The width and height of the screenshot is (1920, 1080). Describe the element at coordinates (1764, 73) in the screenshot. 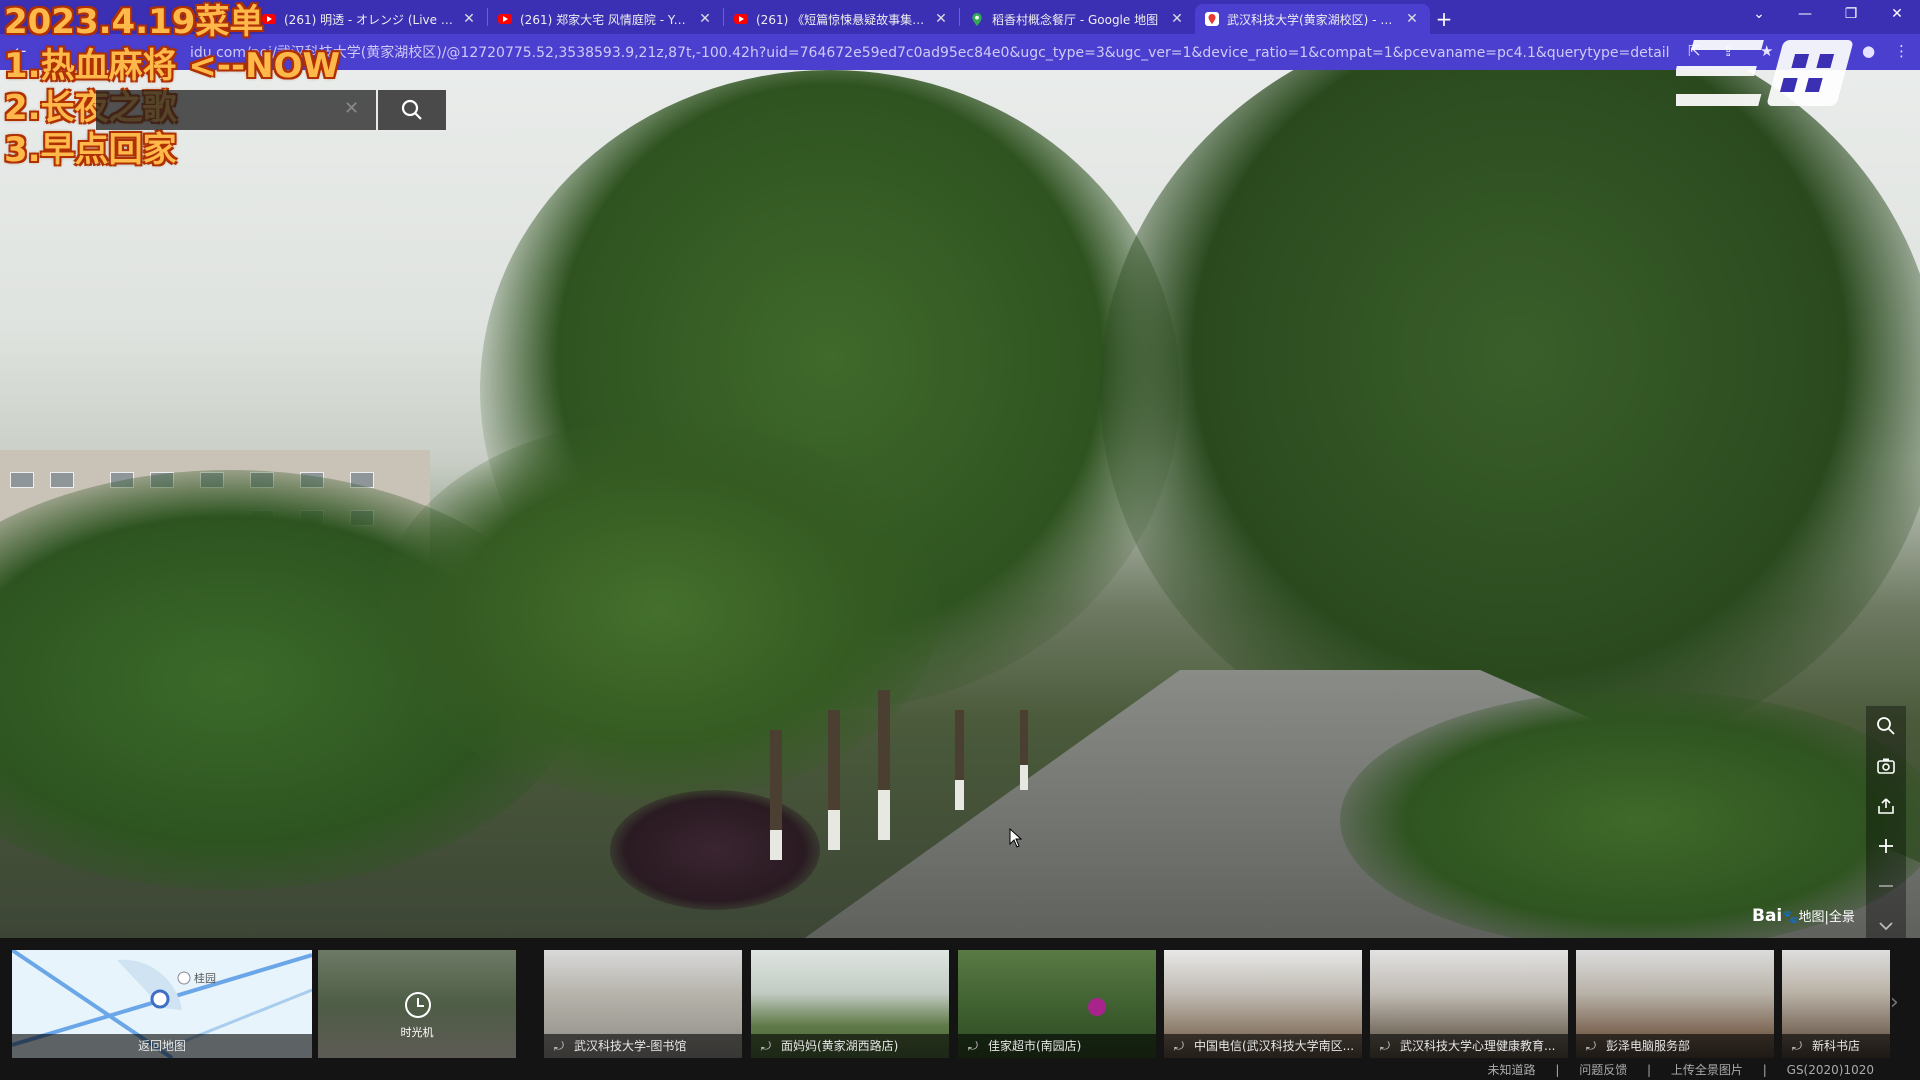

I see `douyu-logo-watermark` at that location.